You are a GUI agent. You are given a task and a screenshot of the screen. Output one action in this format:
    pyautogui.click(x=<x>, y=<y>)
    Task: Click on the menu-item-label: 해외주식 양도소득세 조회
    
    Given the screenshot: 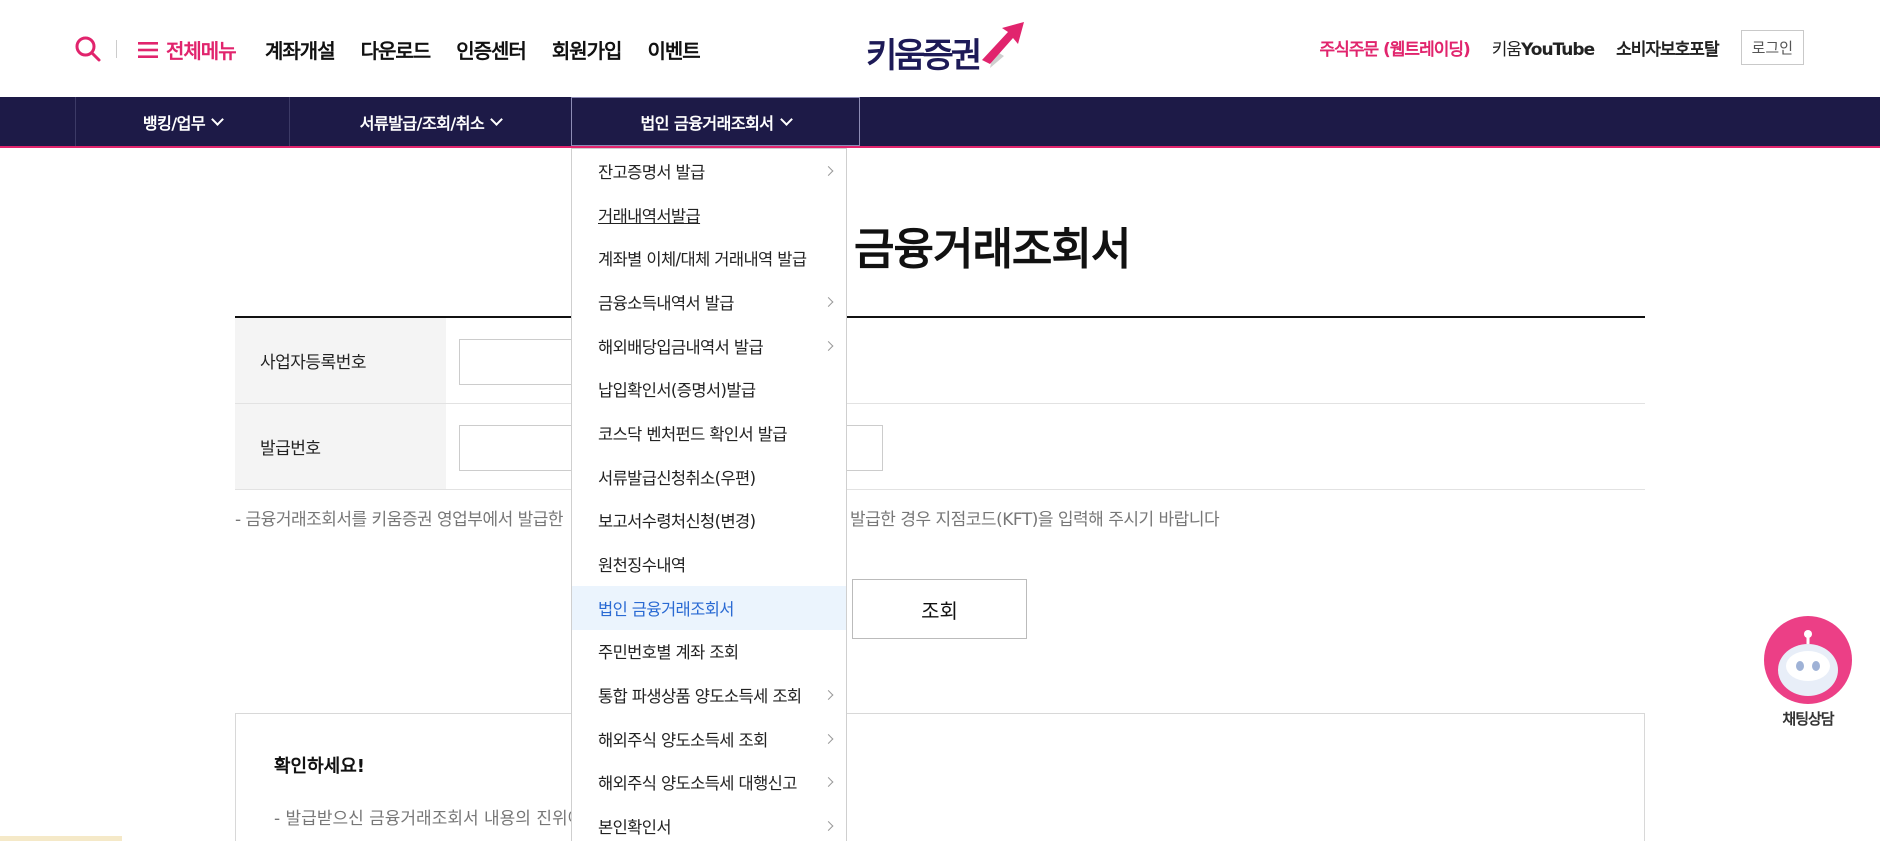 What is the action you would take?
    pyautogui.click(x=683, y=740)
    